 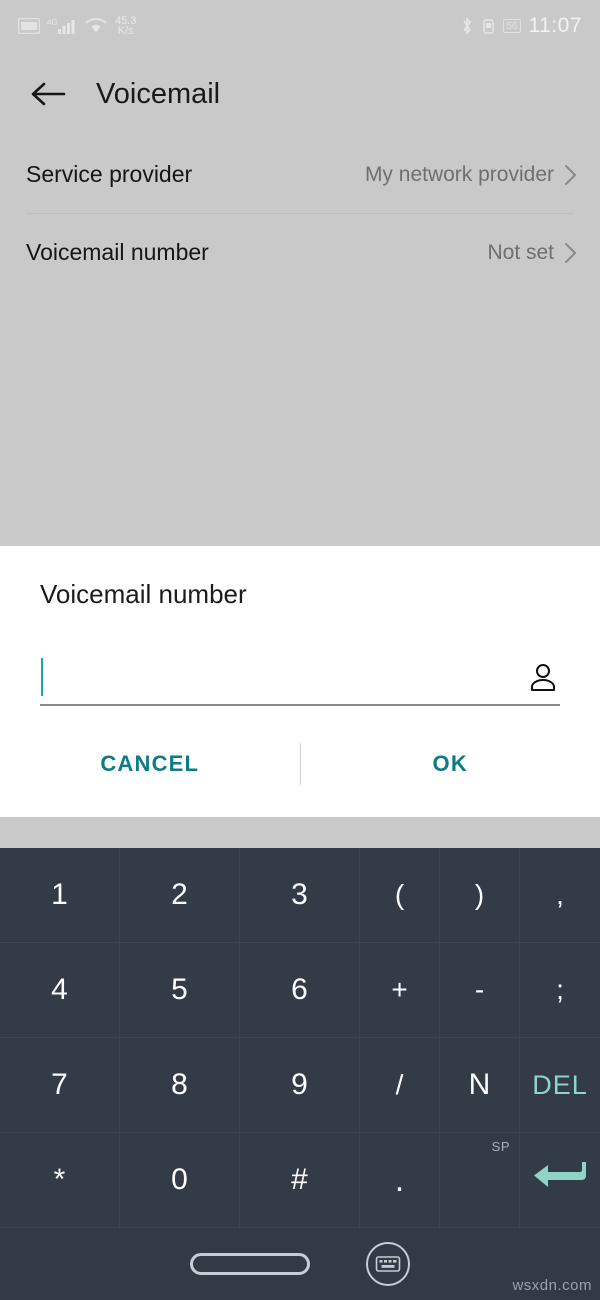 What do you see at coordinates (117, 252) in the screenshot?
I see `row-label: Voicemail number` at bounding box center [117, 252].